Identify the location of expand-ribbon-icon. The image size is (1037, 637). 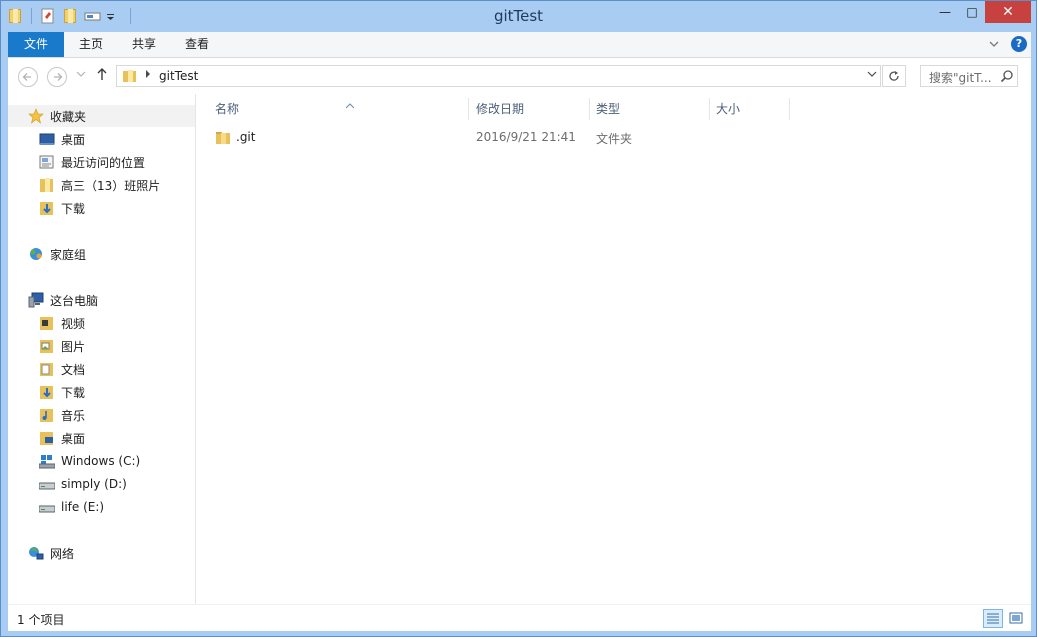
(994, 44).